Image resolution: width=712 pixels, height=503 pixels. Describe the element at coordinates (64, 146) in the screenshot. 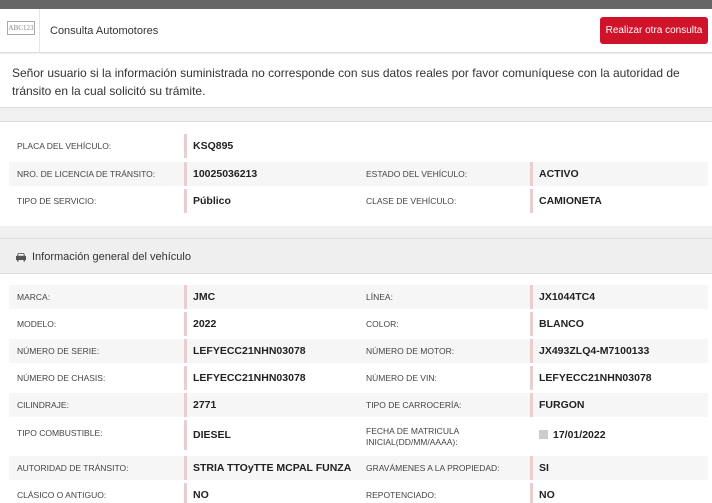

I see `placa-label: PLACA DEL VEHÍCULO:` at that location.